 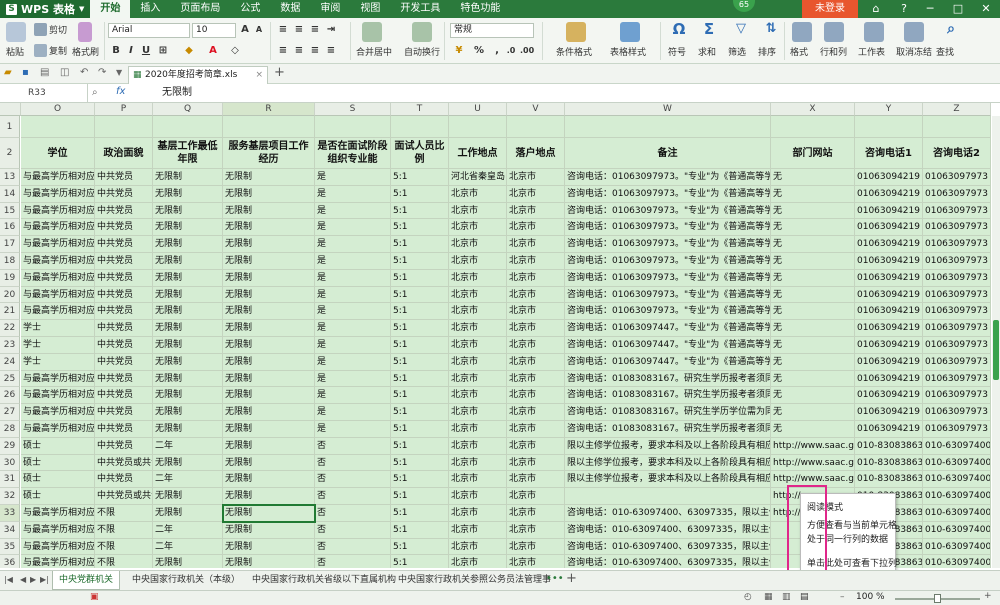 What do you see at coordinates (110, 9) in the screenshot?
I see `menu-tab: 开始` at bounding box center [110, 9].